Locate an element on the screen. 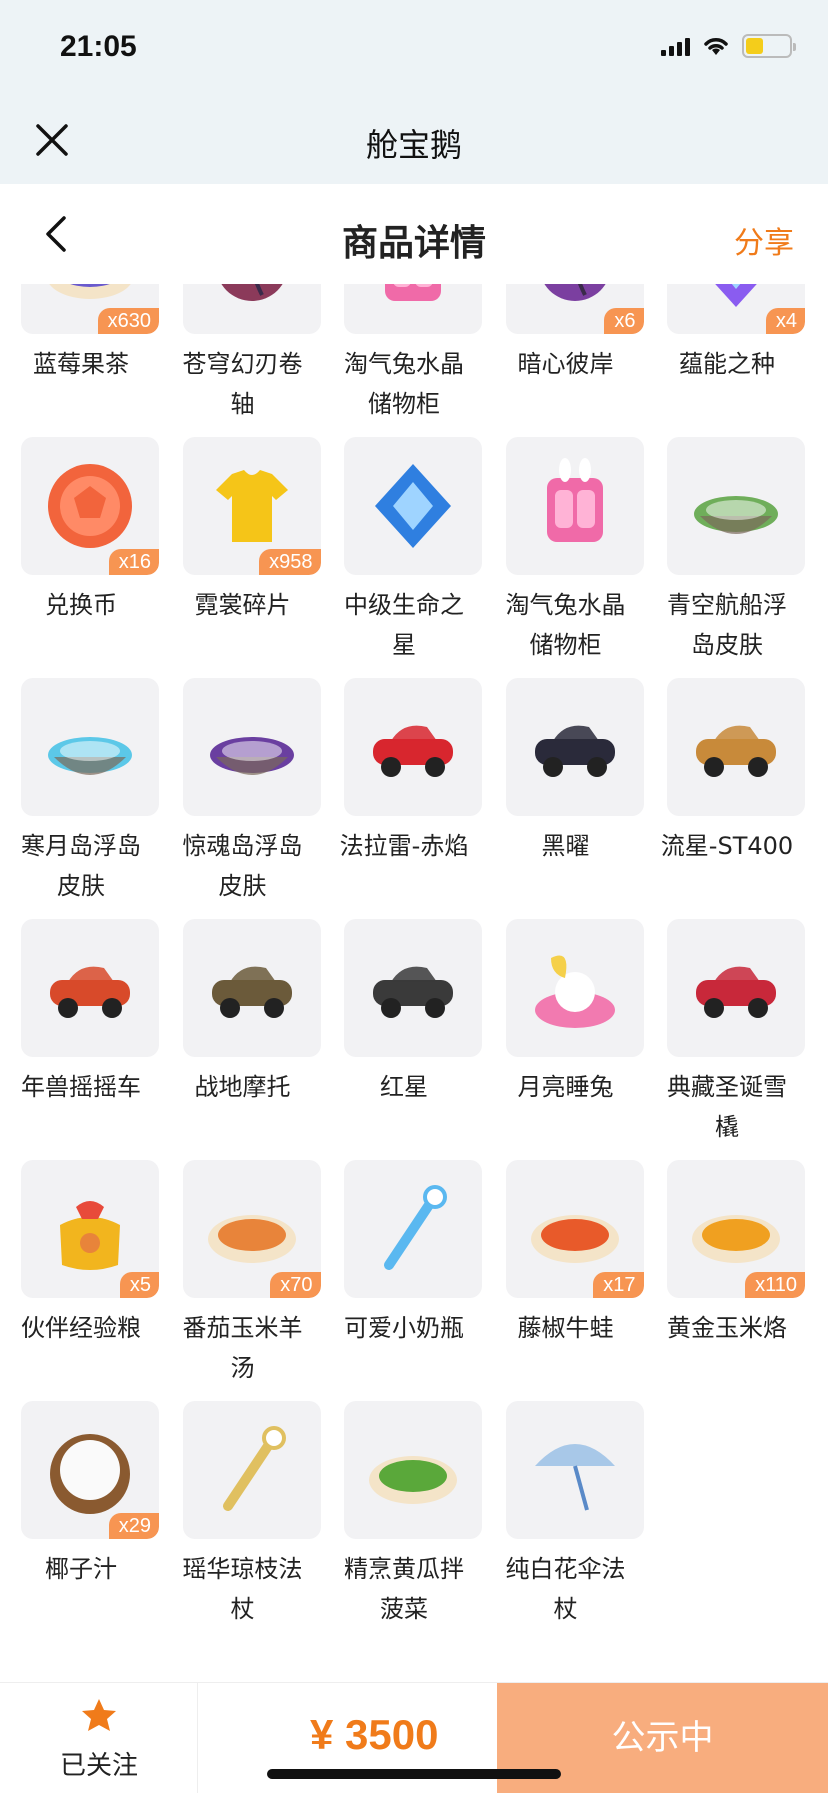 This screenshot has width=828, height=1793. item-thumbnail: x16 is located at coordinates (90, 506).